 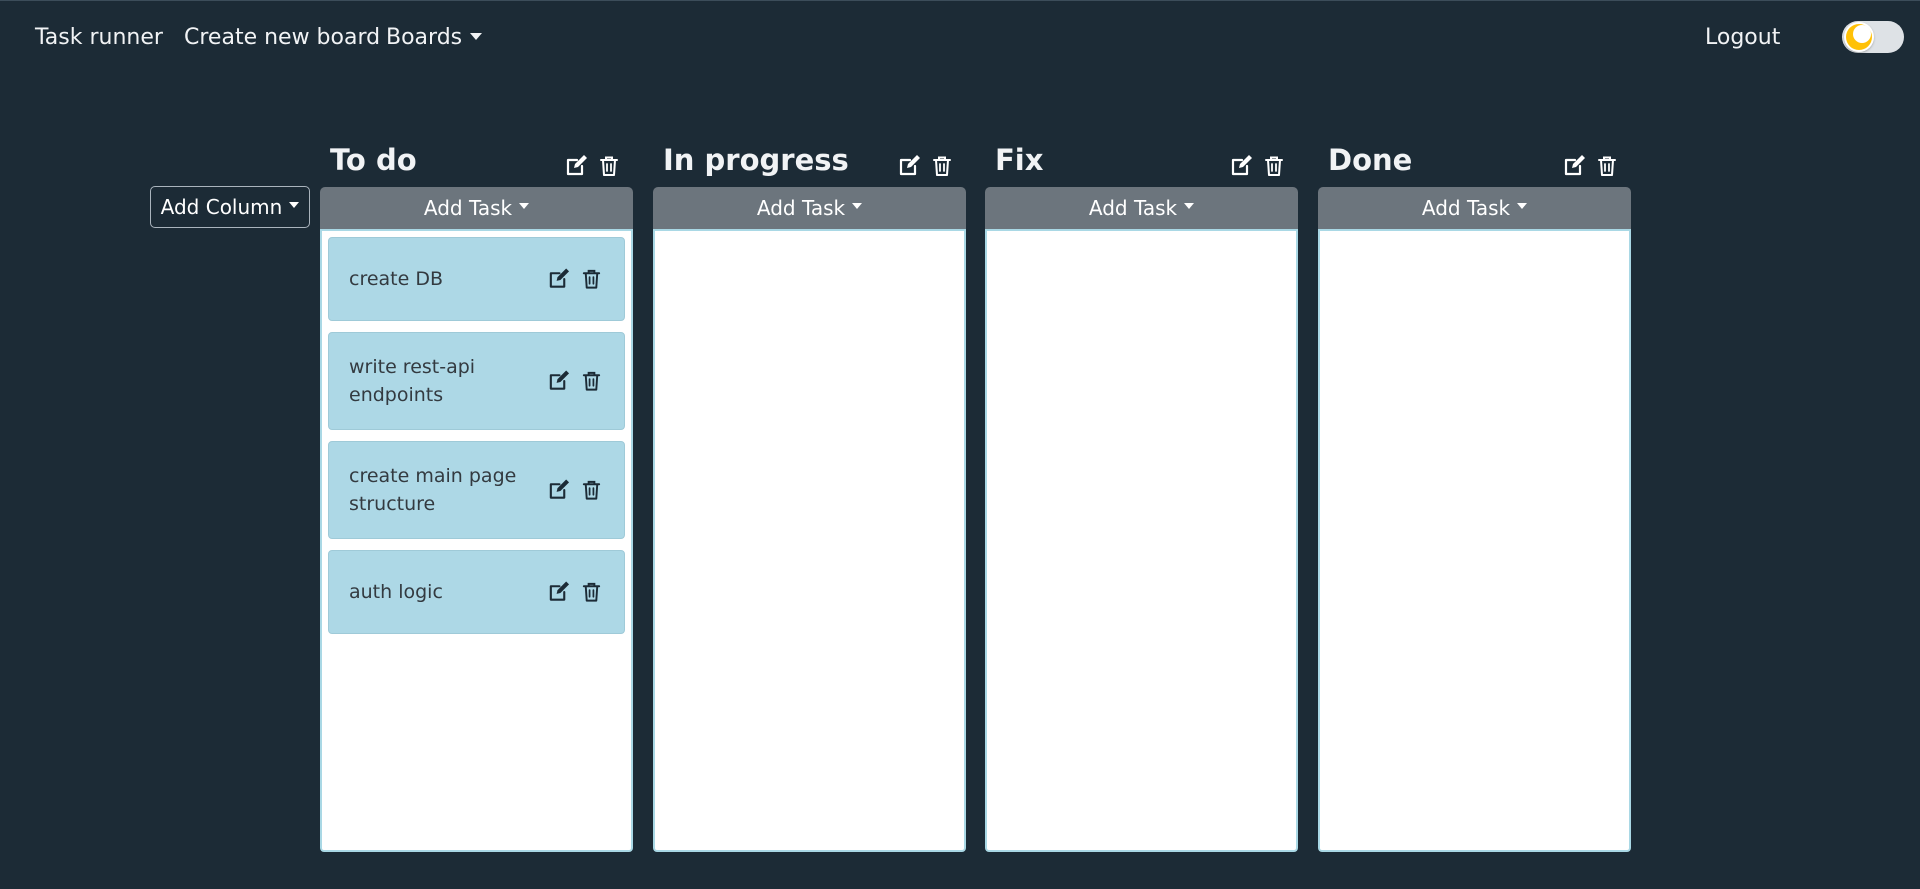 I want to click on add-column-button: Add Column, so click(x=230, y=207).